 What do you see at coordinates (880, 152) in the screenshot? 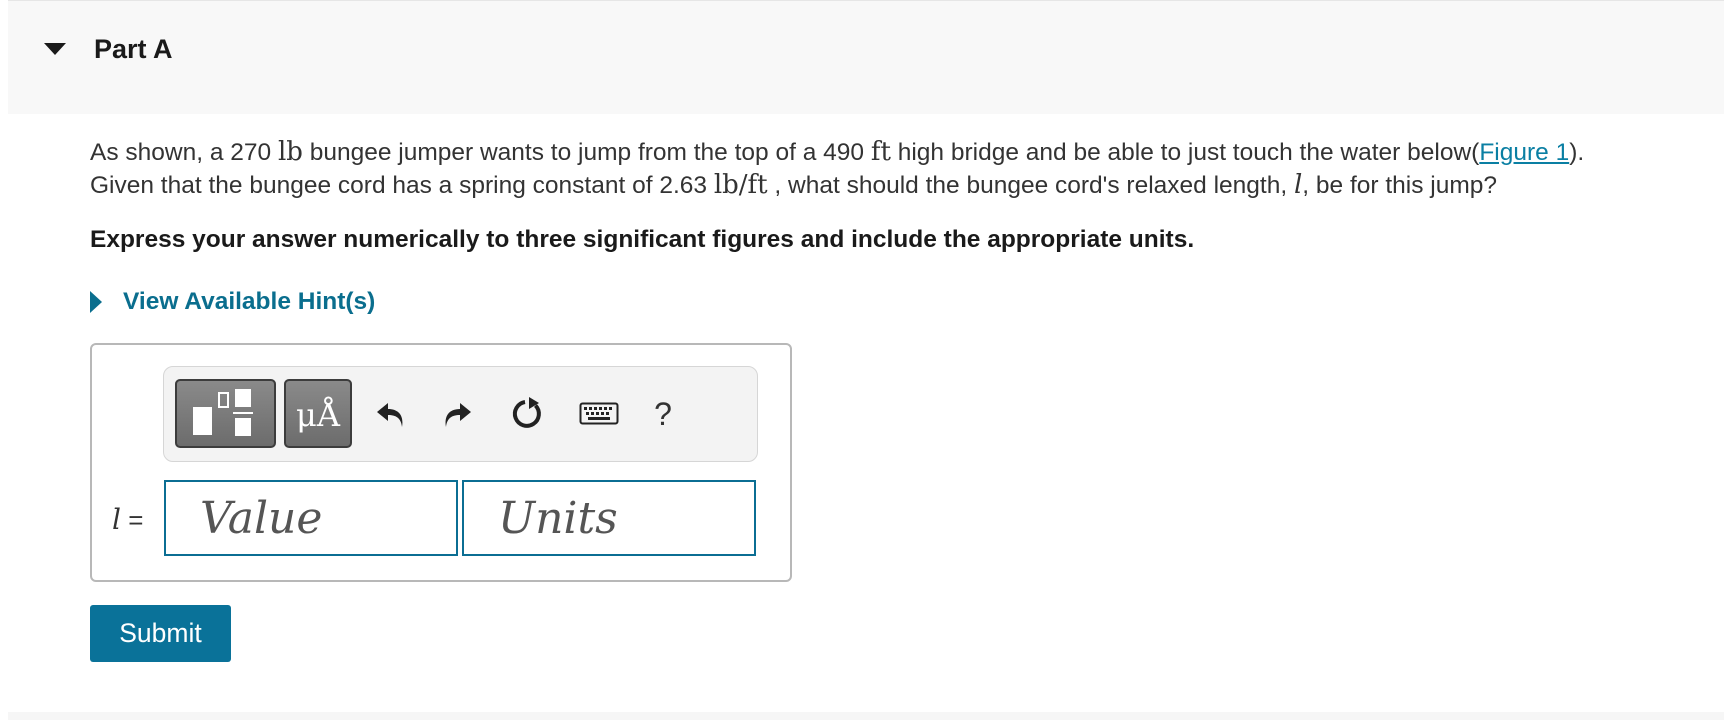
I see `unit-ft: ft` at bounding box center [880, 152].